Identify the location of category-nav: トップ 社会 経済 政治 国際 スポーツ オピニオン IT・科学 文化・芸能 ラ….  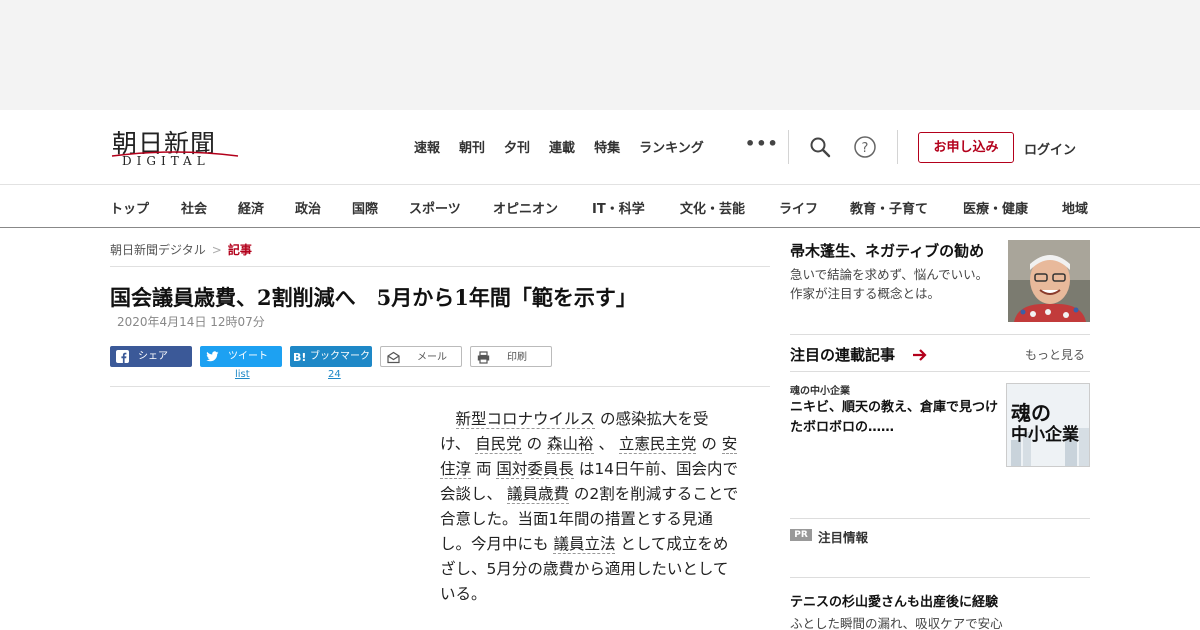
(600, 206).